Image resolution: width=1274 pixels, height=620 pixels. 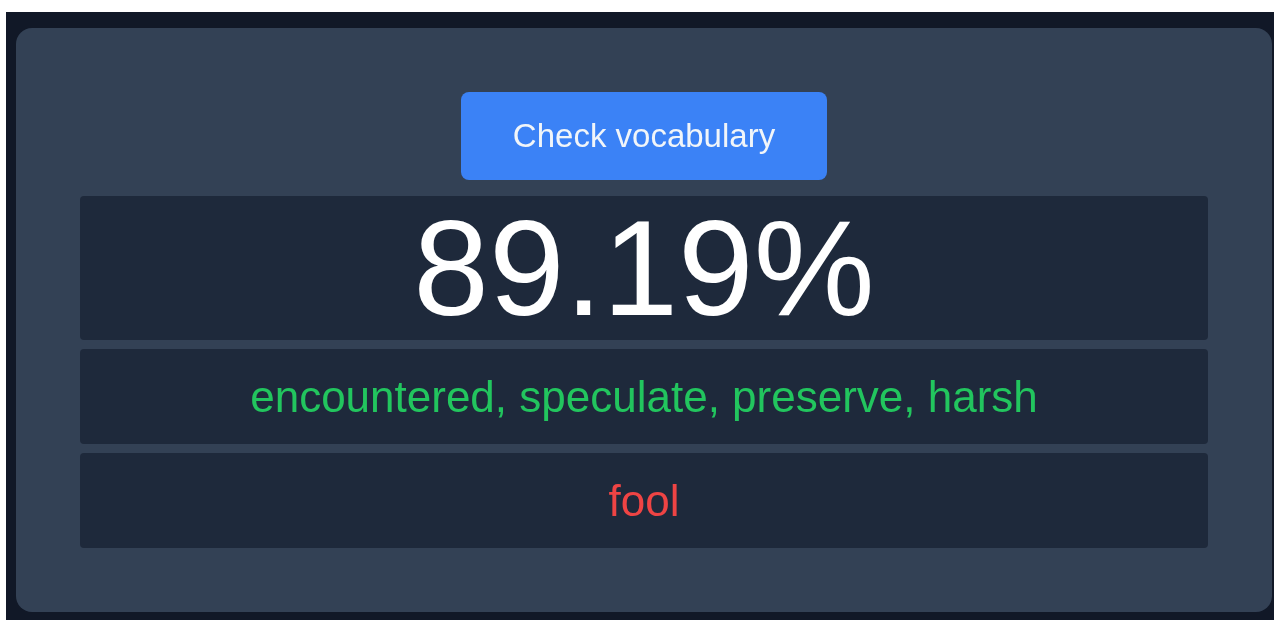 I want to click on word-list: encountered, speculate, preserve, harsh, so click(x=644, y=396).